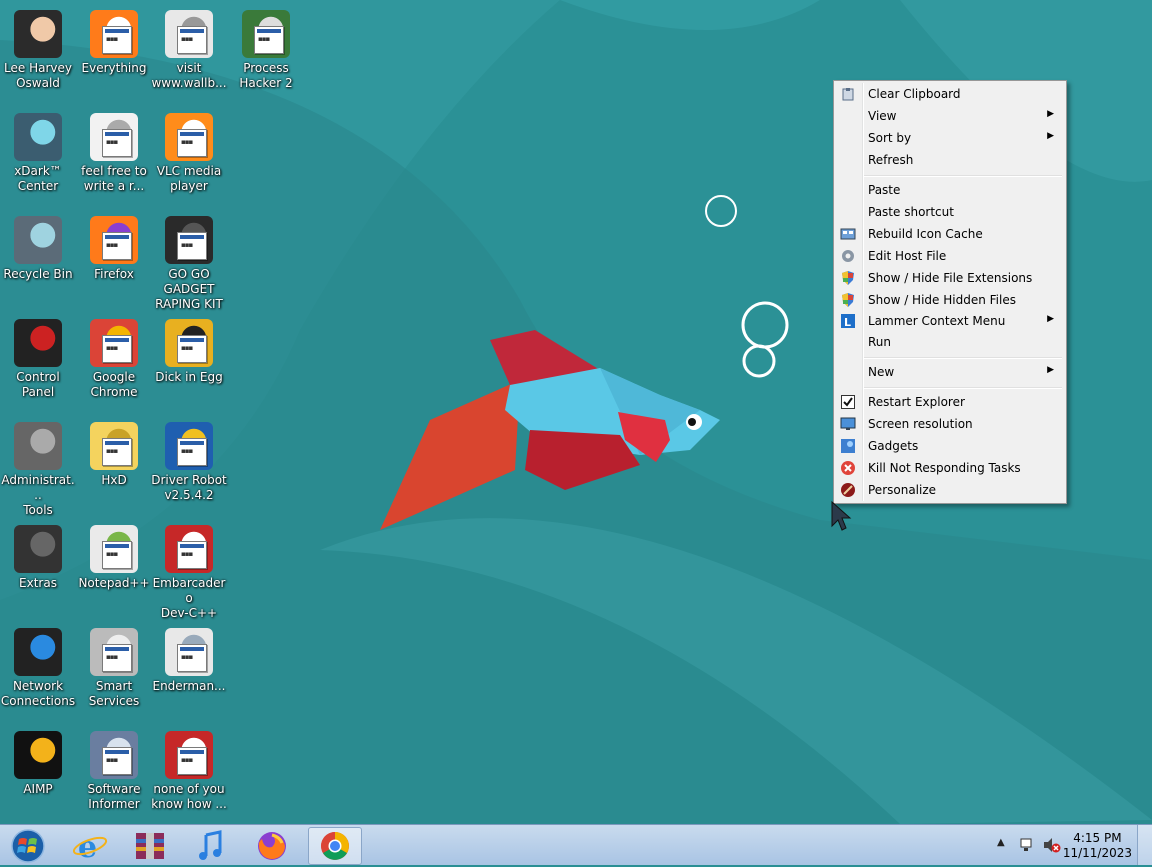 Image resolution: width=1152 pixels, height=867 pixels. Describe the element at coordinates (114, 555) in the screenshot. I see `desktop-icon: Notepad++` at that location.